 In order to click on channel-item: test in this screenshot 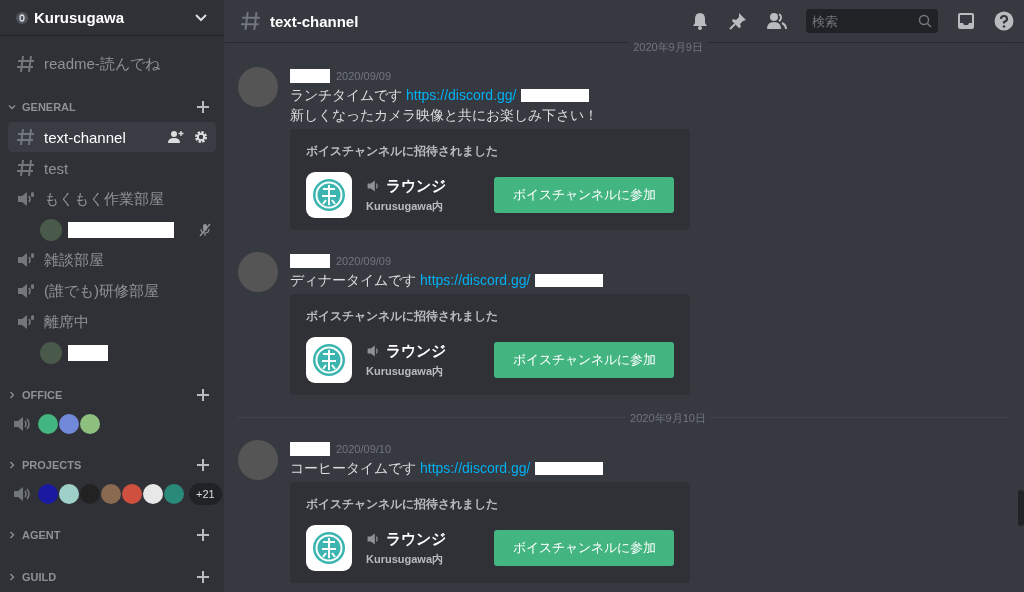, I will do `click(112, 168)`.